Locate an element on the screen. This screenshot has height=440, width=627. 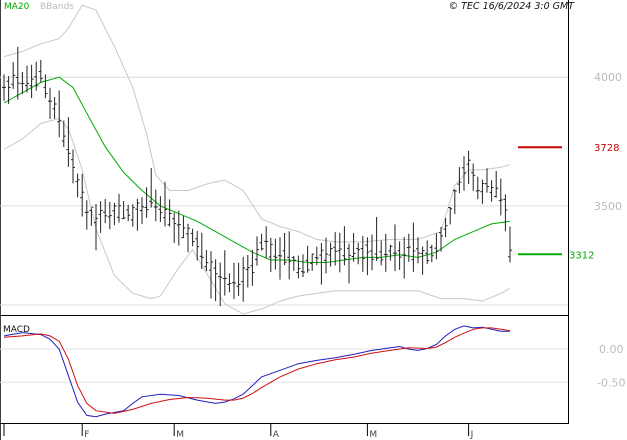
macd-ytick-label: 0.00 is located at coordinates (611, 349).